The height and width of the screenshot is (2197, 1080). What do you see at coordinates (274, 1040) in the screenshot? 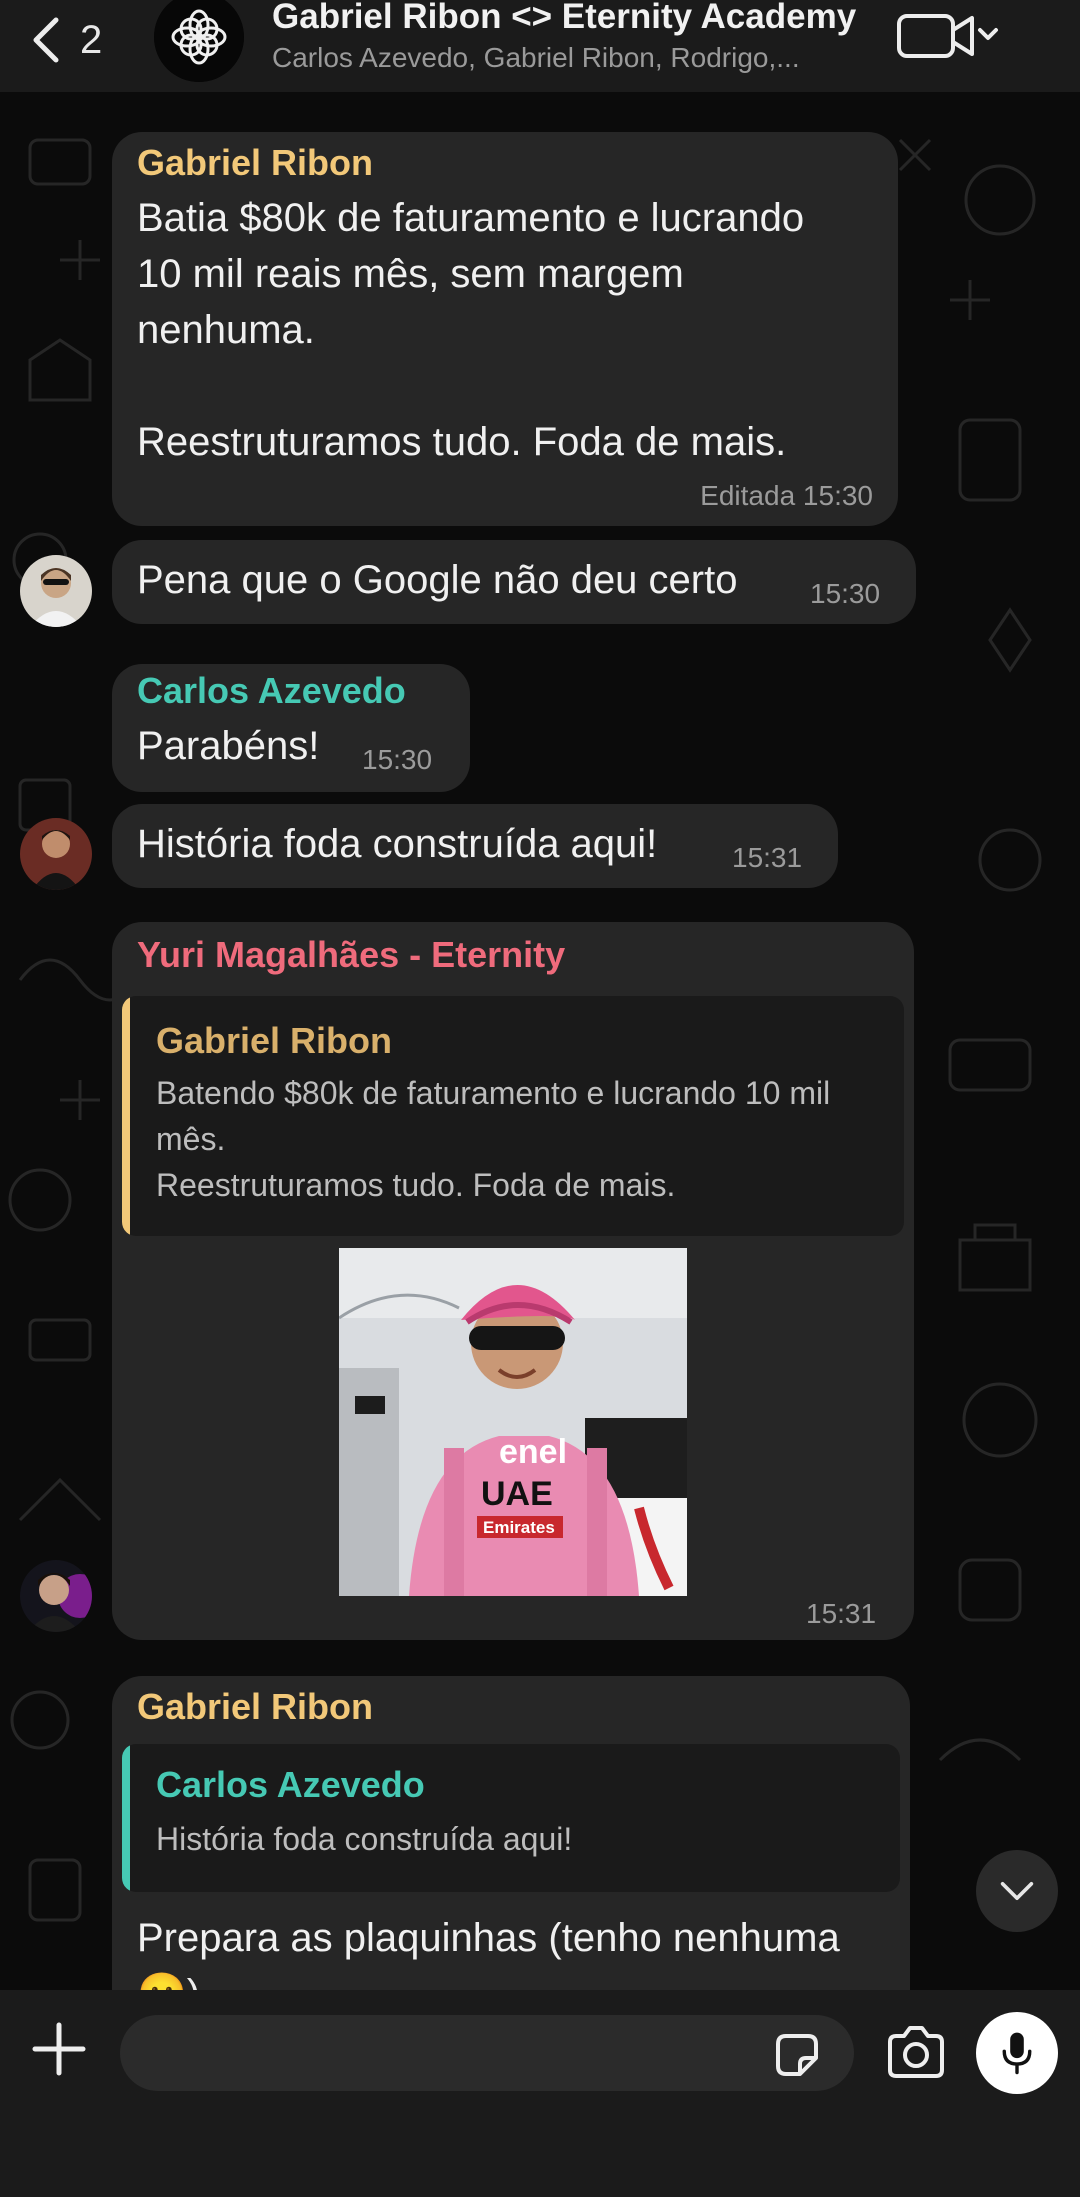
I see `quoted-sender: Gabriel Ribon` at bounding box center [274, 1040].